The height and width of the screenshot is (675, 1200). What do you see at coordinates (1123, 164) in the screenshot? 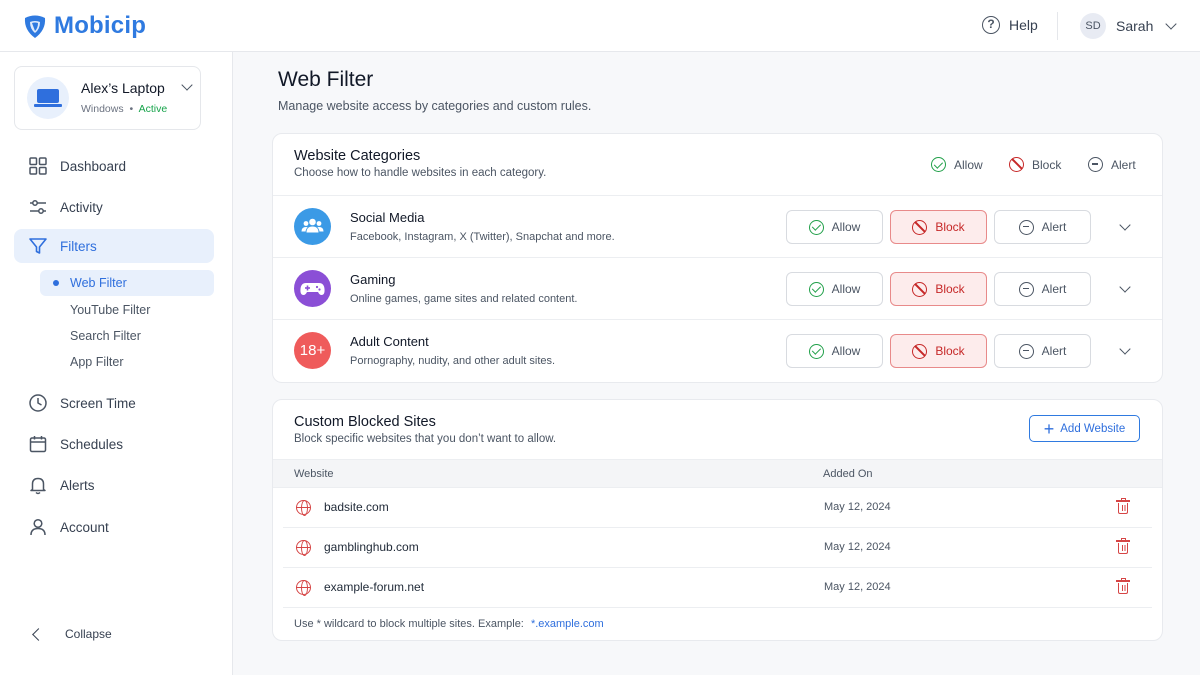
I see `legend-label: Alert` at bounding box center [1123, 164].